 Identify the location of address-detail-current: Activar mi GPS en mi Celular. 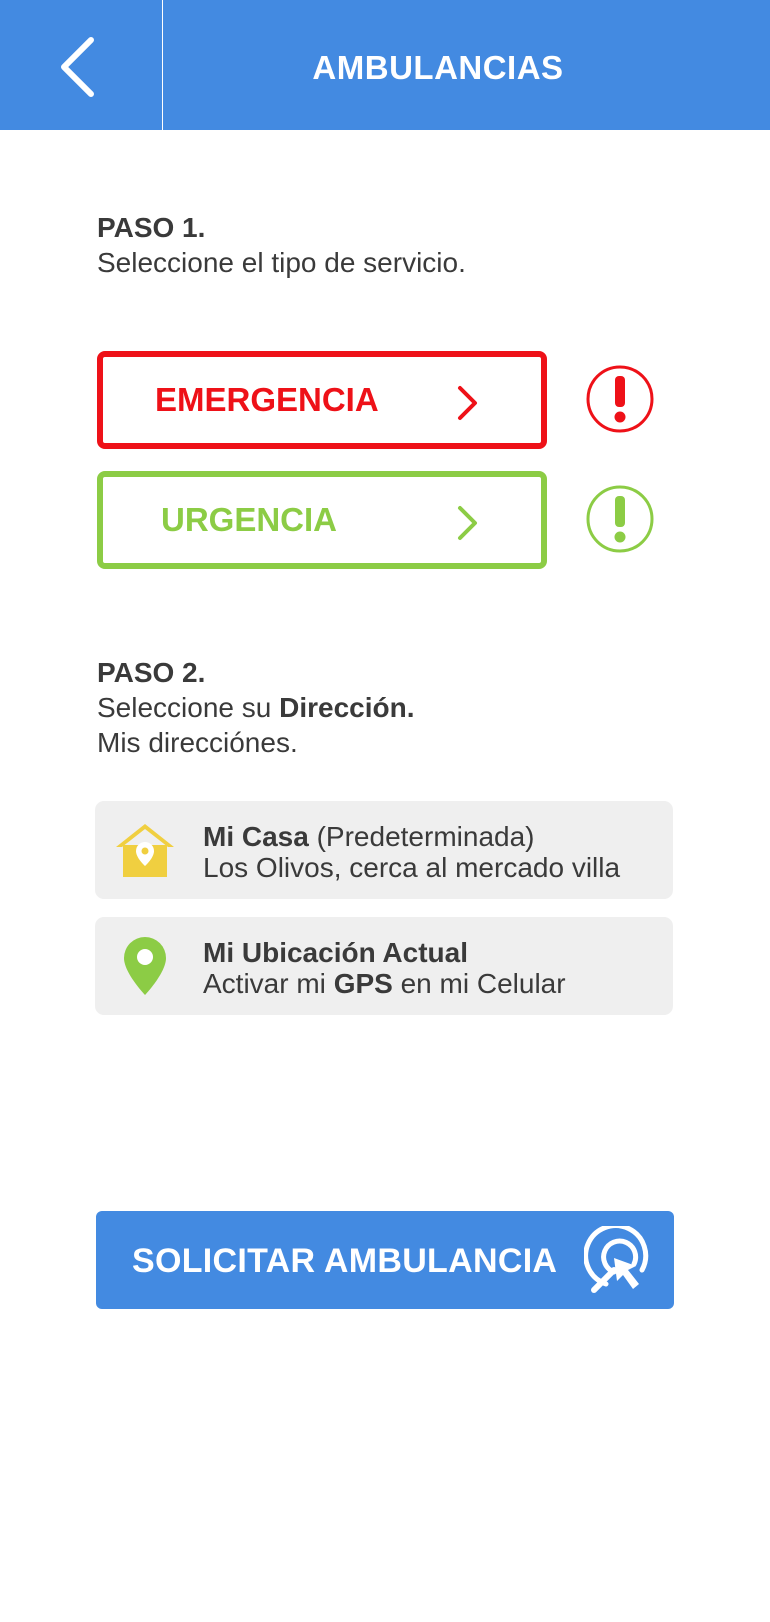
(384, 983).